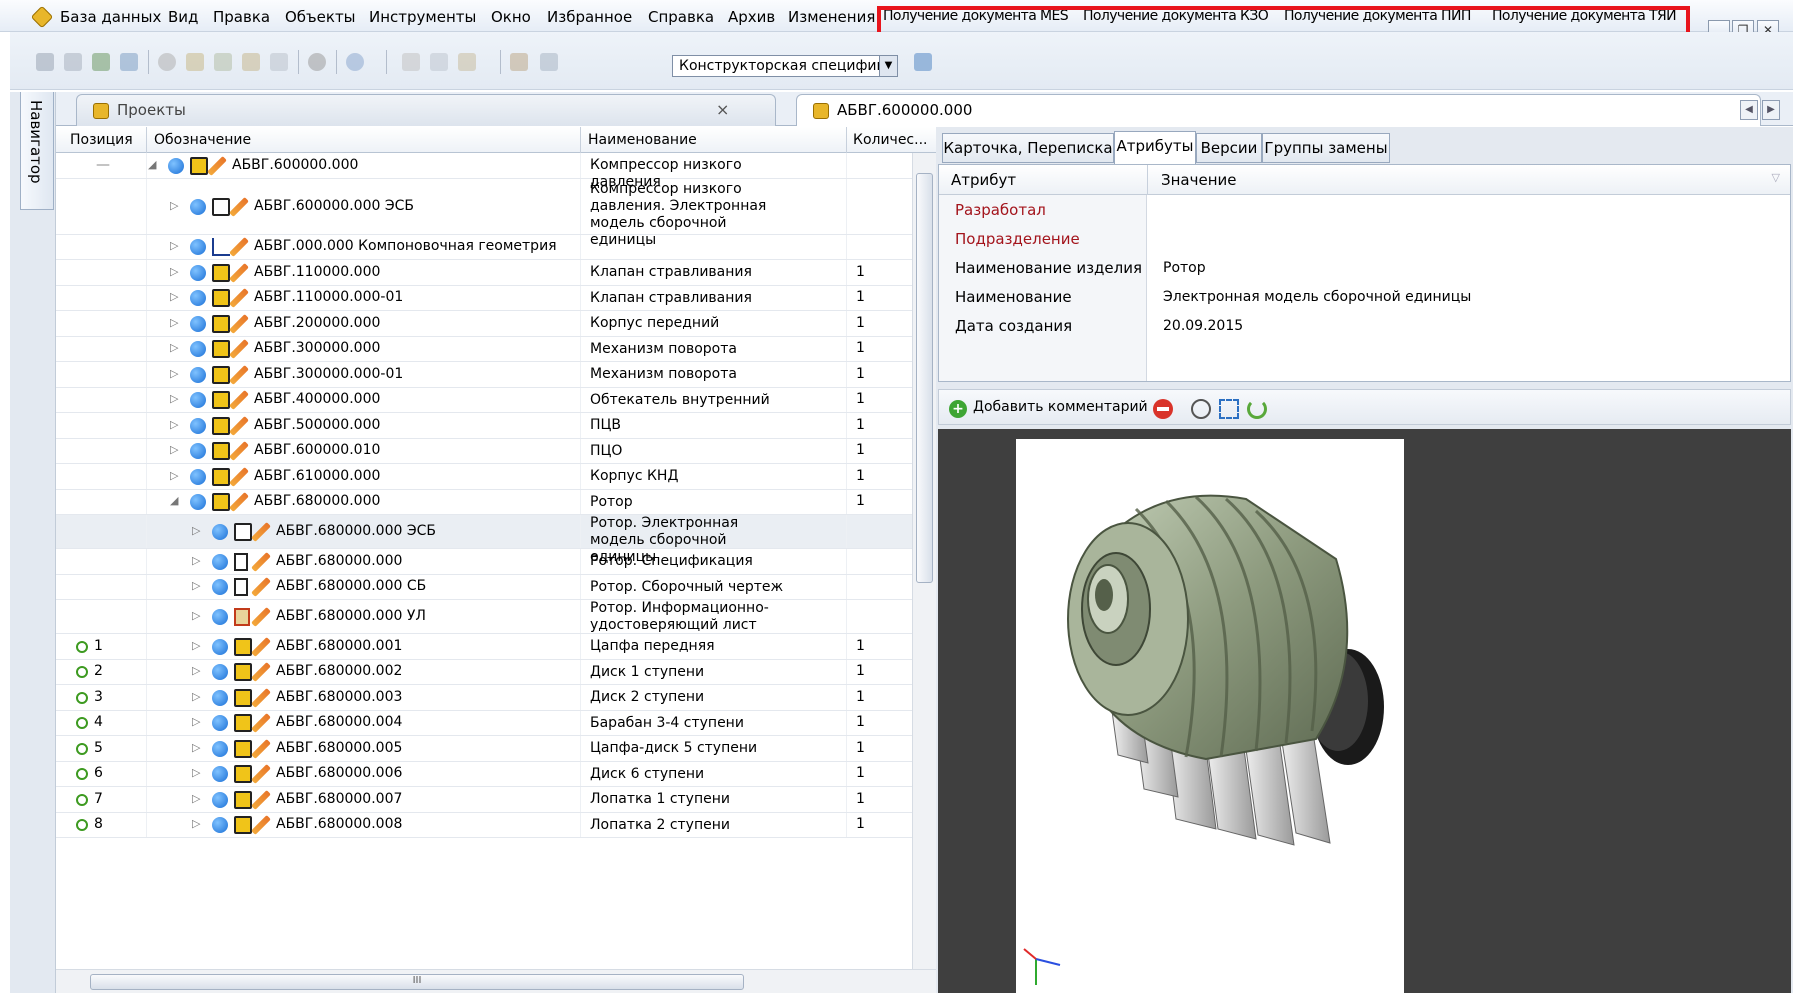 The image size is (1793, 997). Describe the element at coordinates (223, 62) in the screenshot. I see `check-icon` at that location.